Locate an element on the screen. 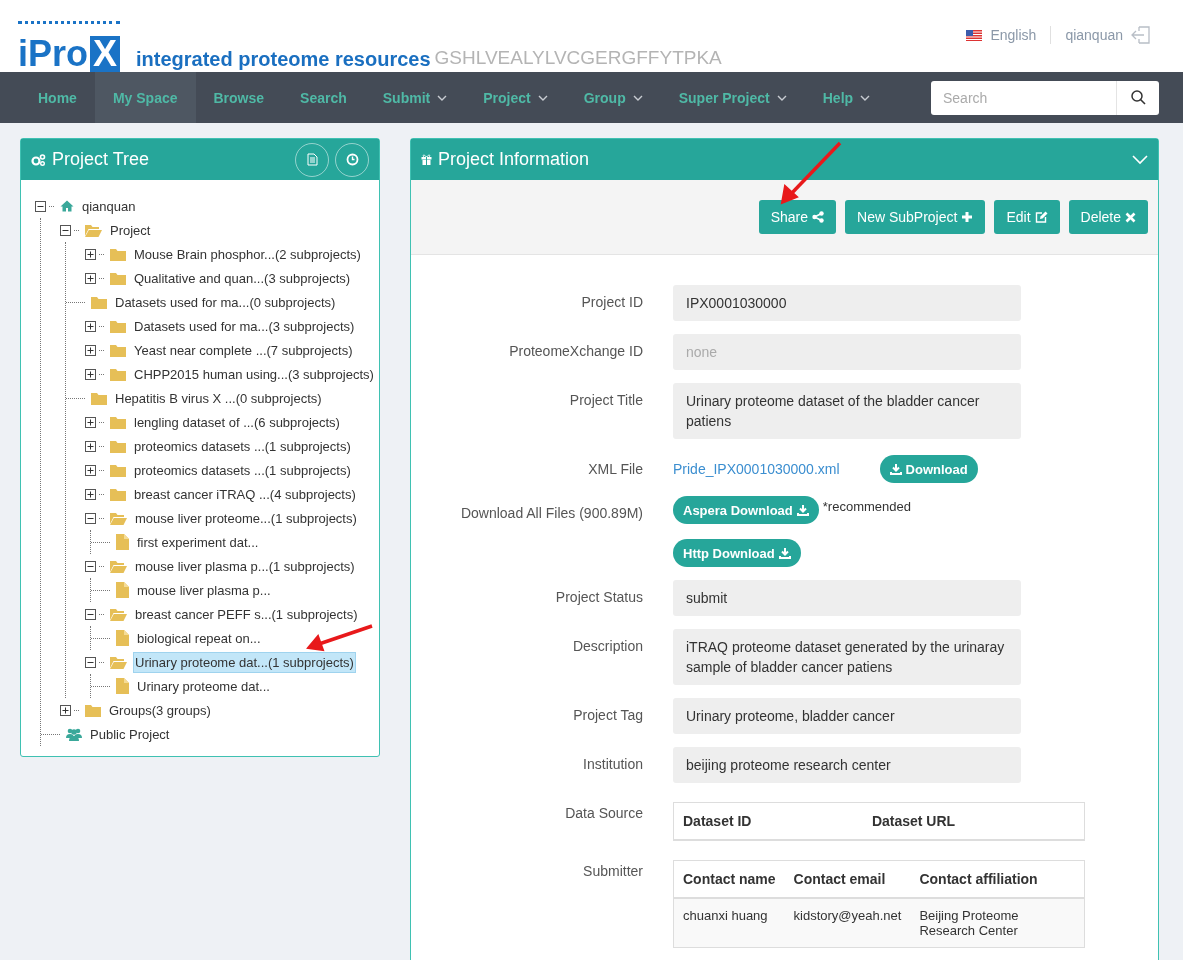 The image size is (1183, 960). nav-item: Submit is located at coordinates (415, 97).